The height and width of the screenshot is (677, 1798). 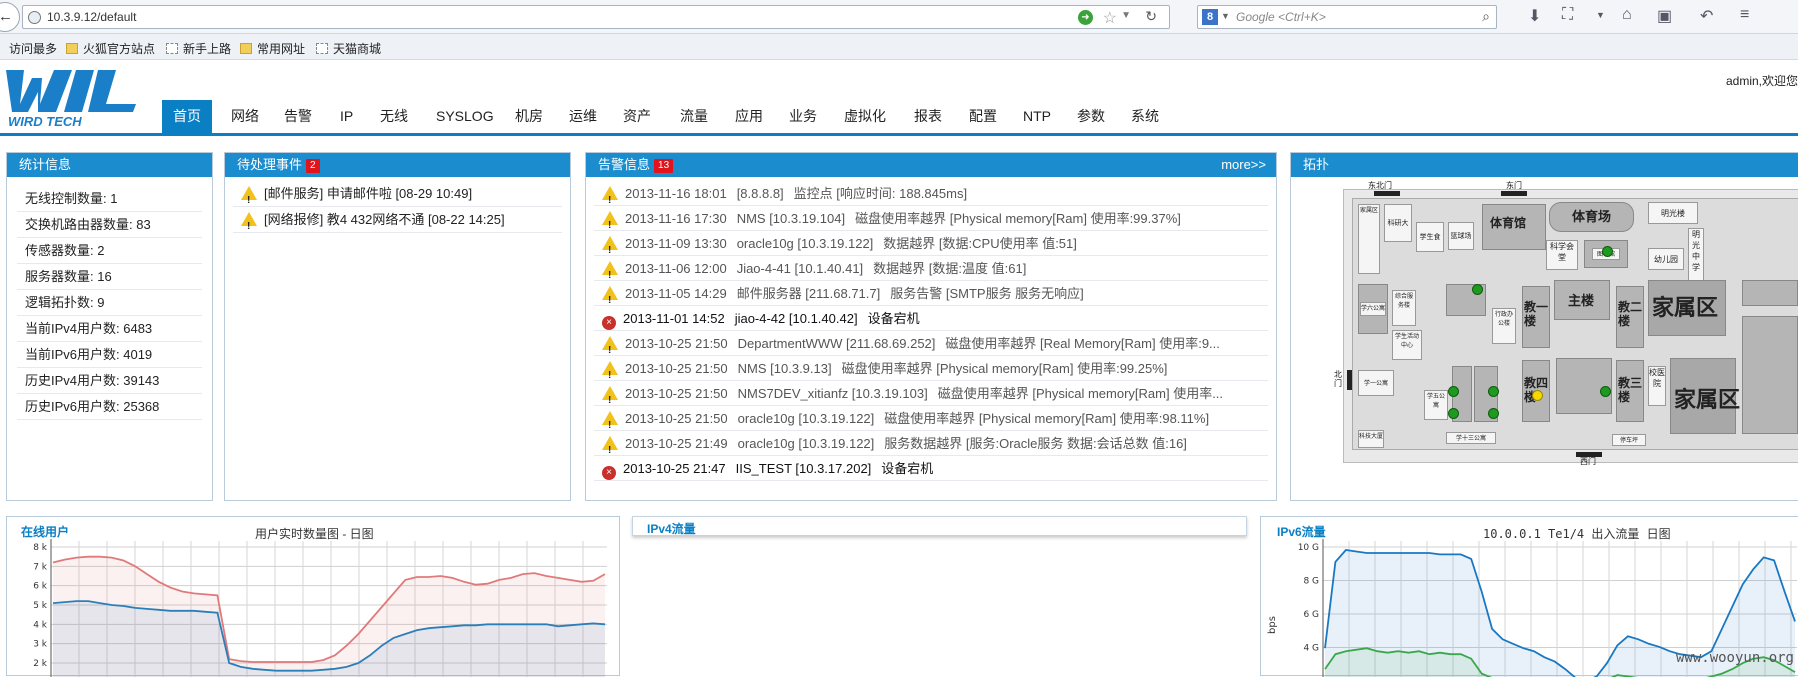 What do you see at coordinates (368, 193) in the screenshot?
I see `event-text: [邮件服务] 申请邮件啦 [08-29 10:49]` at bounding box center [368, 193].